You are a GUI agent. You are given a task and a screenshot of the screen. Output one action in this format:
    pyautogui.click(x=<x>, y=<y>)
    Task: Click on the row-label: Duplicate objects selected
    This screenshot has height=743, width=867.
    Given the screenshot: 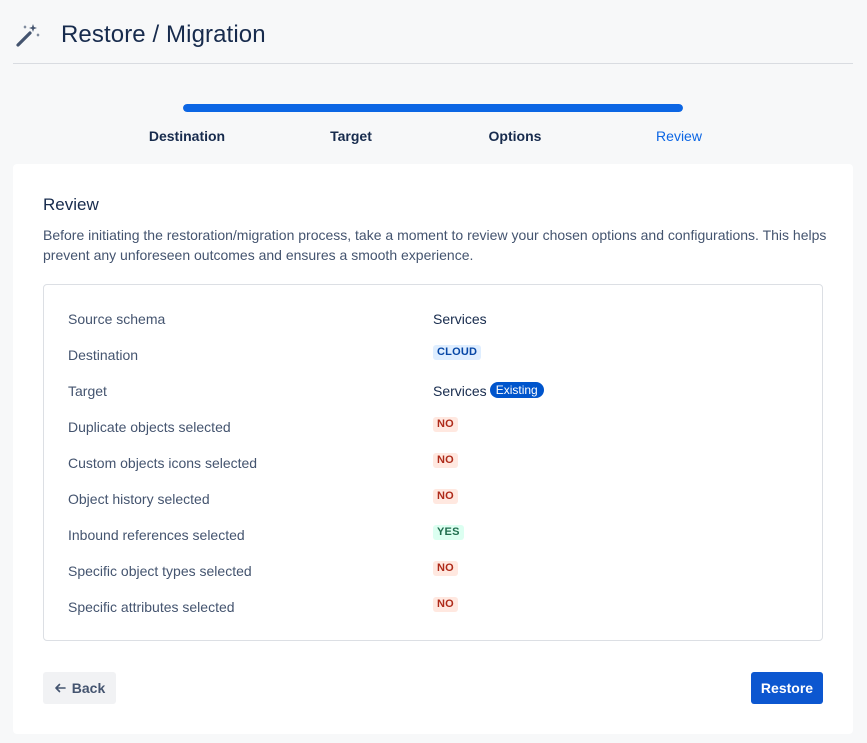 What is the action you would take?
    pyautogui.click(x=149, y=427)
    